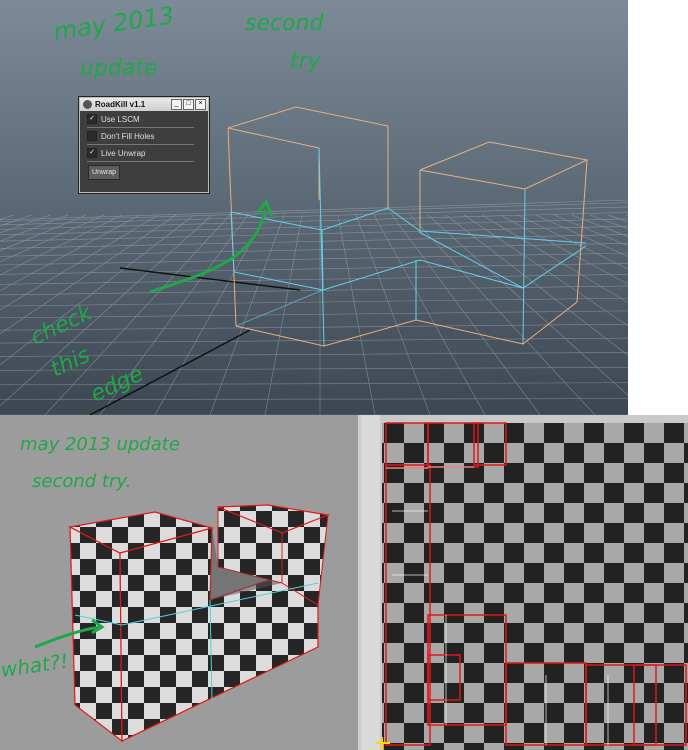  What do you see at coordinates (70, 363) in the screenshot?
I see `note-this: this` at bounding box center [70, 363].